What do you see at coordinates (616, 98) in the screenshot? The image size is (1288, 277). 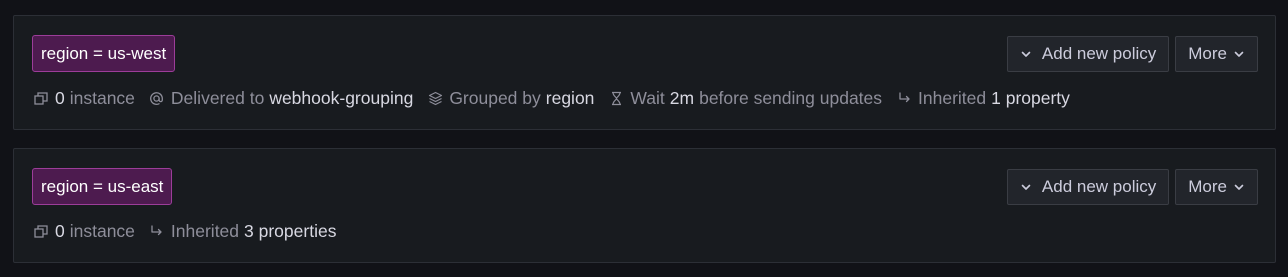 I see `hourglass-icon` at bounding box center [616, 98].